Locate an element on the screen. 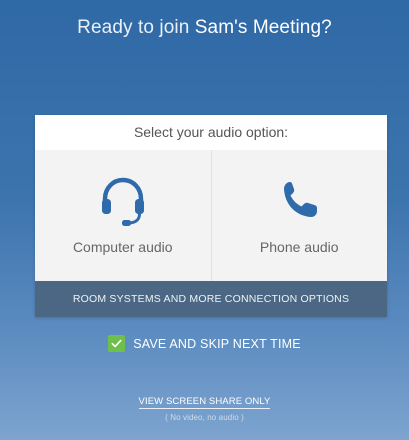  phone-audio-option: Phone audio is located at coordinates (299, 215).